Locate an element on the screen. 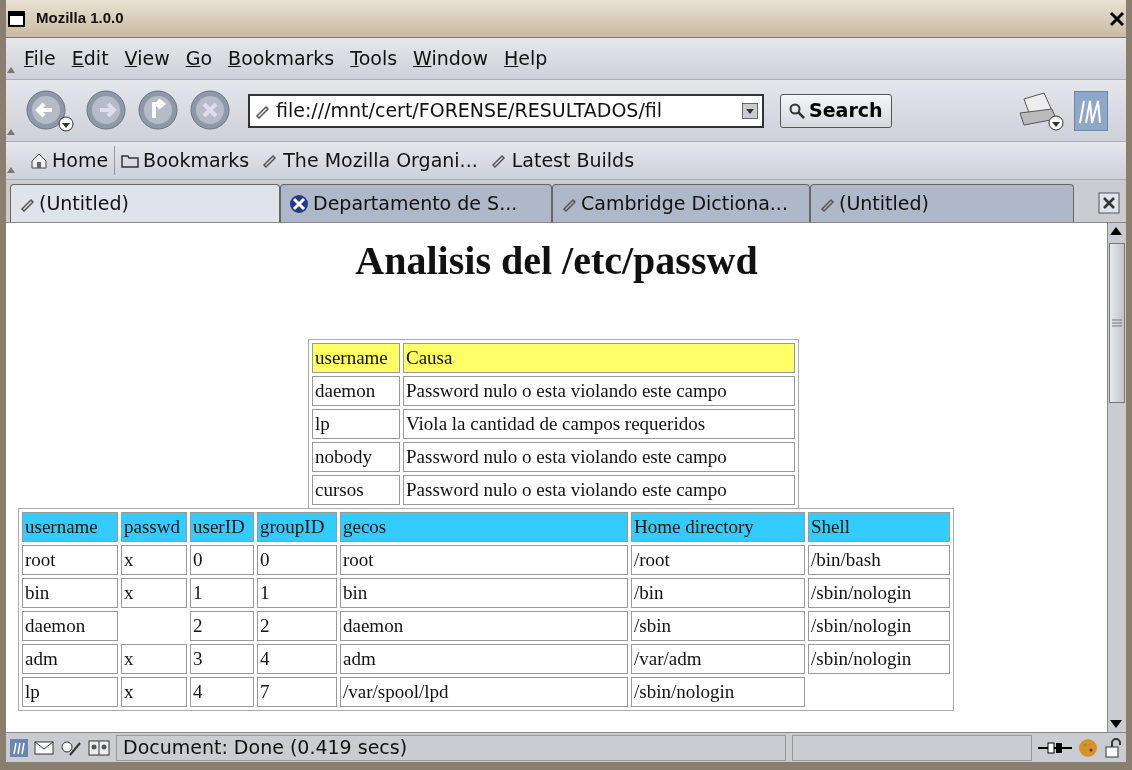 Image resolution: width=1132 pixels, height=770 pixels. home-icon is located at coordinates (39, 160).